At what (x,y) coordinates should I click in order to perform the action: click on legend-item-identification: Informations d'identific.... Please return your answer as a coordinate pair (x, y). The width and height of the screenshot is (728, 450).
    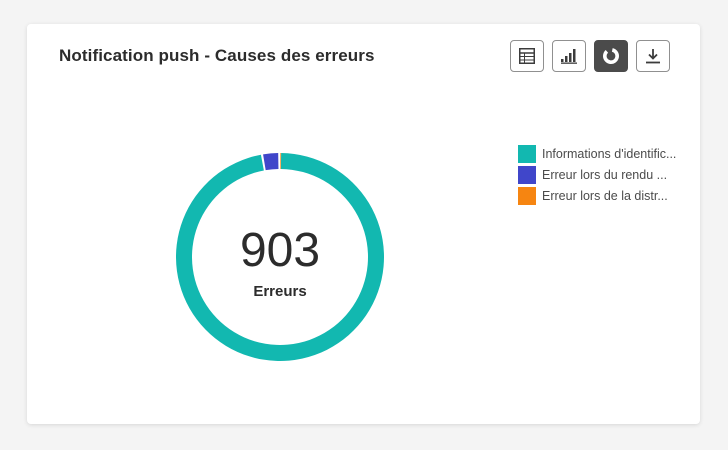
    Looking at the image, I should click on (607, 154).